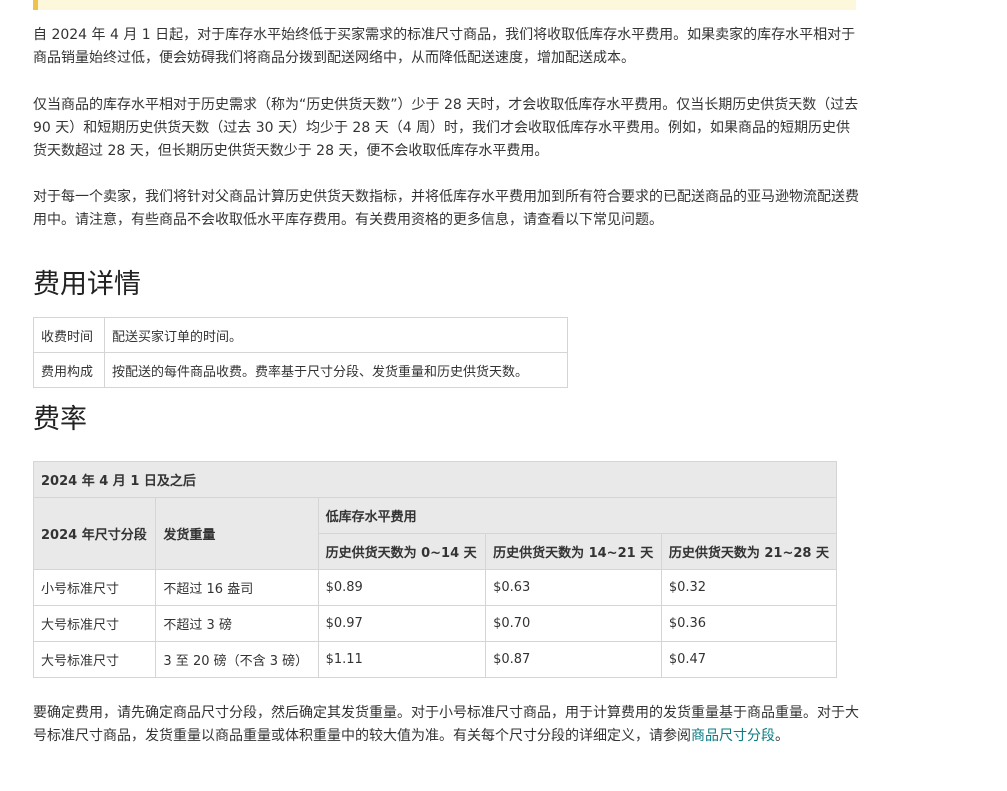 This screenshot has width=1007, height=791. I want to click on column-group-header-fee: 低库存水平费用, so click(577, 515).